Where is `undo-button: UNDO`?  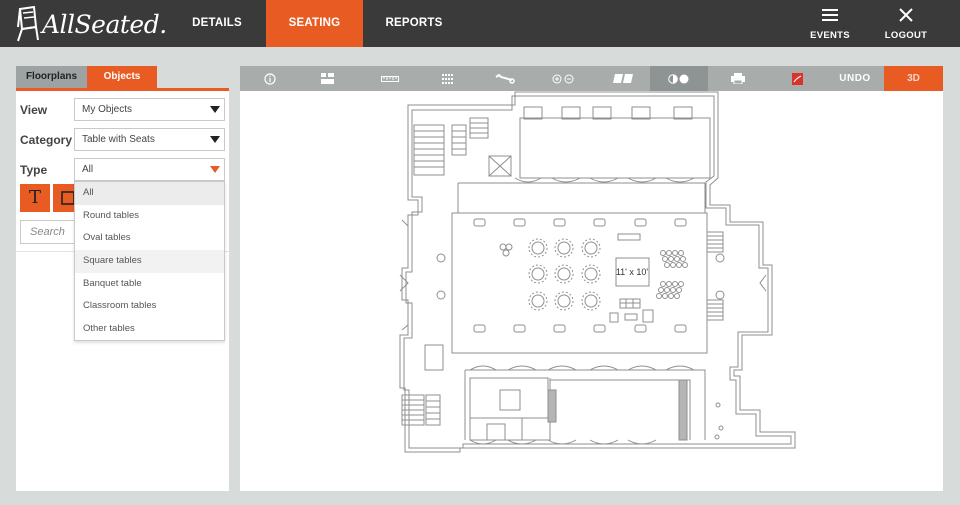
undo-button: UNDO is located at coordinates (855, 78).